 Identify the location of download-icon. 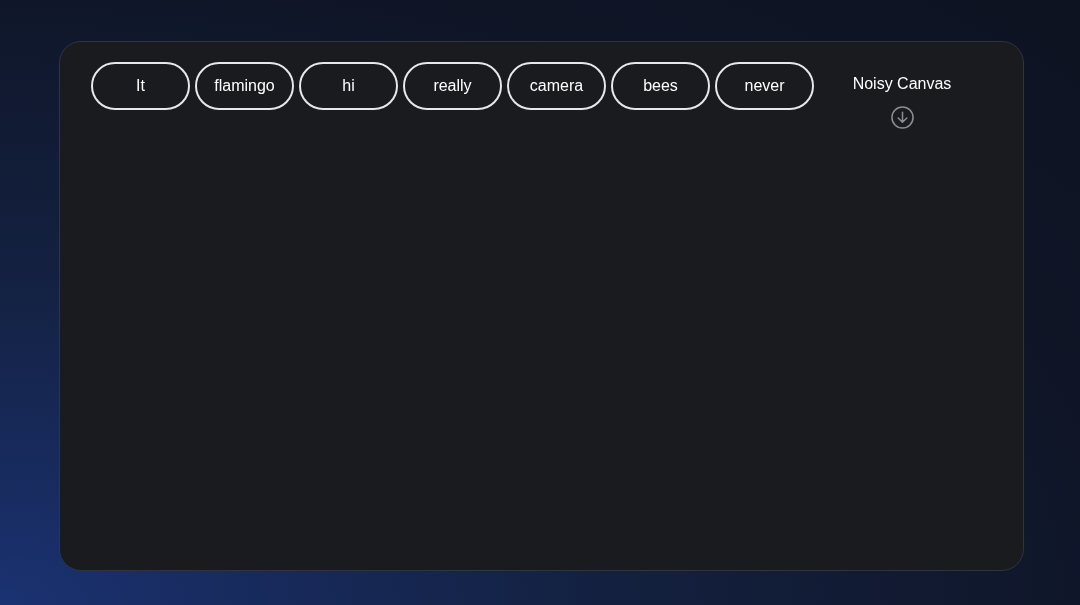
(902, 117).